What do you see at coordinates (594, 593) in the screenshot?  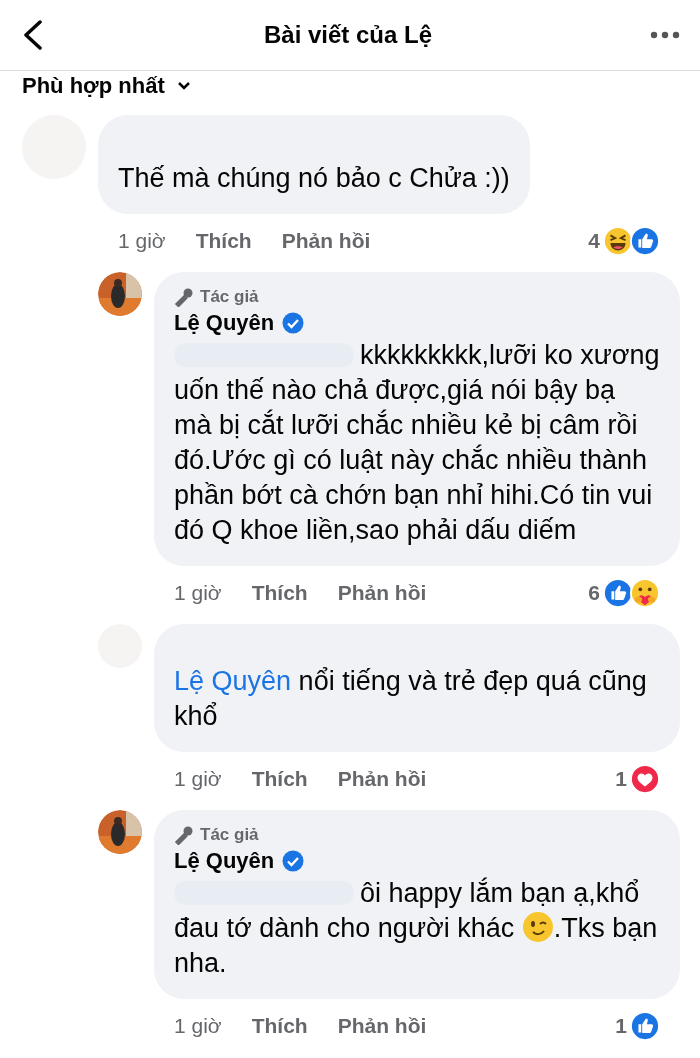 I see `reaction-count: 6` at bounding box center [594, 593].